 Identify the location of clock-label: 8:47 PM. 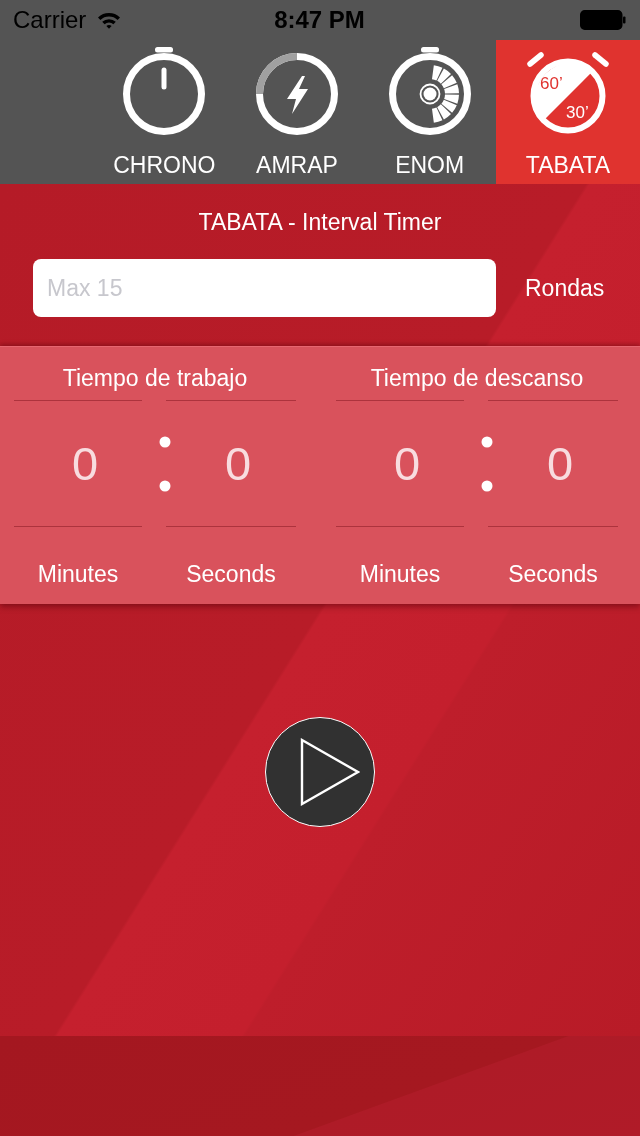
(319, 20).